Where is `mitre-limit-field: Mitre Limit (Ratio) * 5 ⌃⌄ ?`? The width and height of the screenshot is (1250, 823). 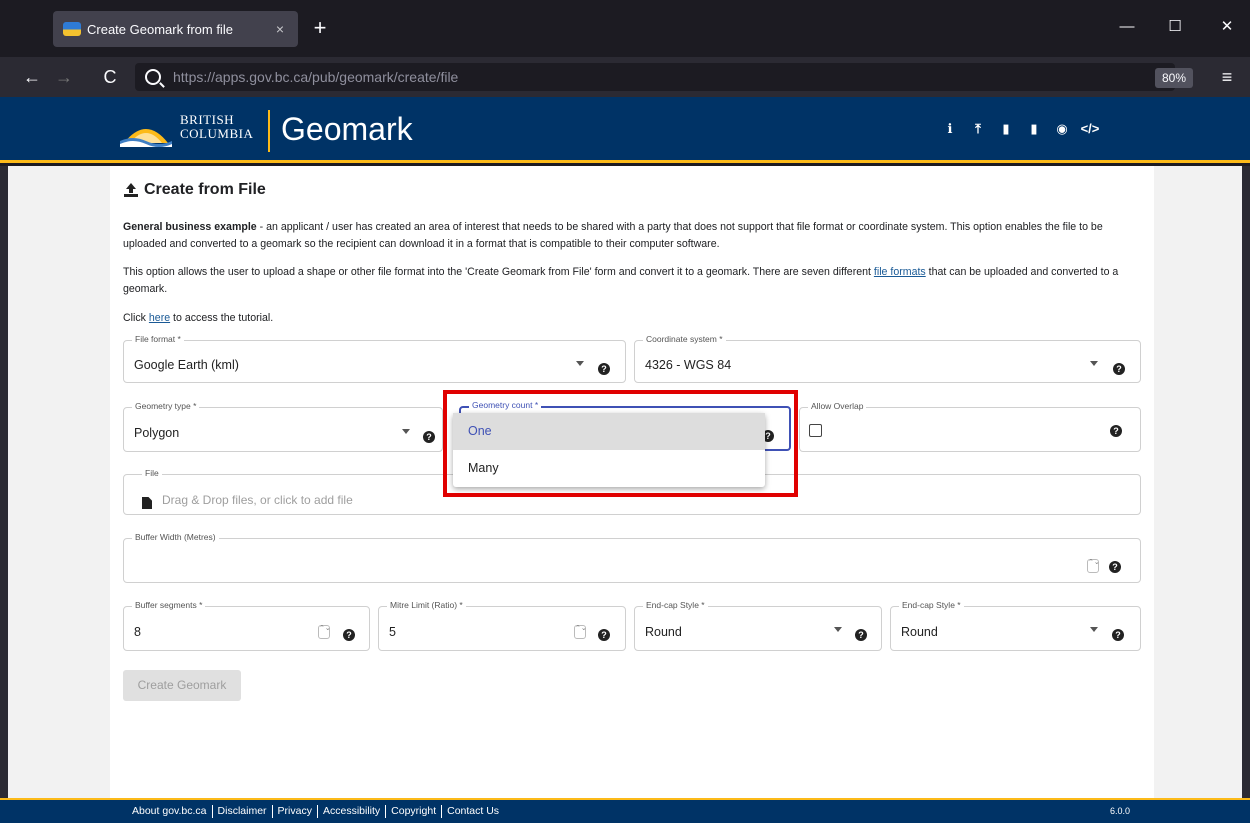
mitre-limit-field: Mitre Limit (Ratio) * 5 ⌃⌄ ? is located at coordinates (502, 625).